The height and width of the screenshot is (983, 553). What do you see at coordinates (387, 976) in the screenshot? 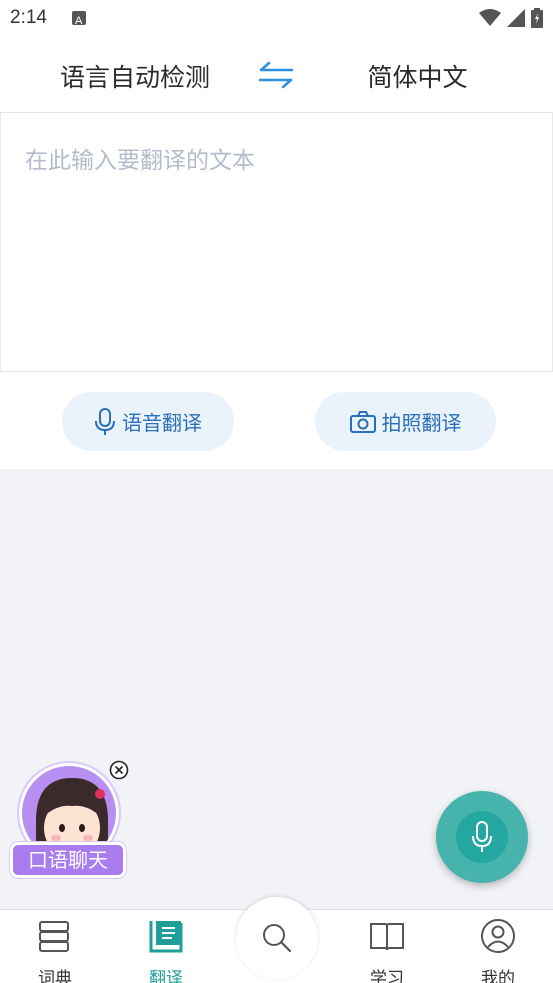
I see `nav-label-study: 学习` at bounding box center [387, 976].